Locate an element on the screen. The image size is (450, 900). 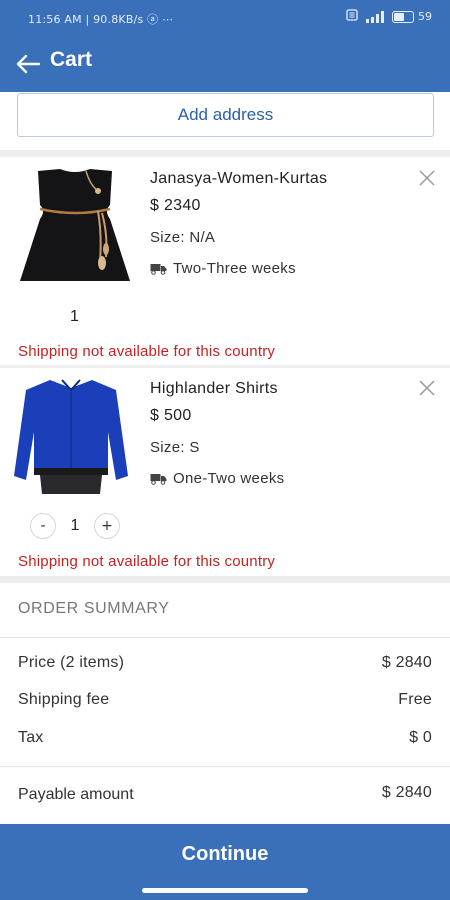
price-label: Price (2 items) is located at coordinates (71, 662).